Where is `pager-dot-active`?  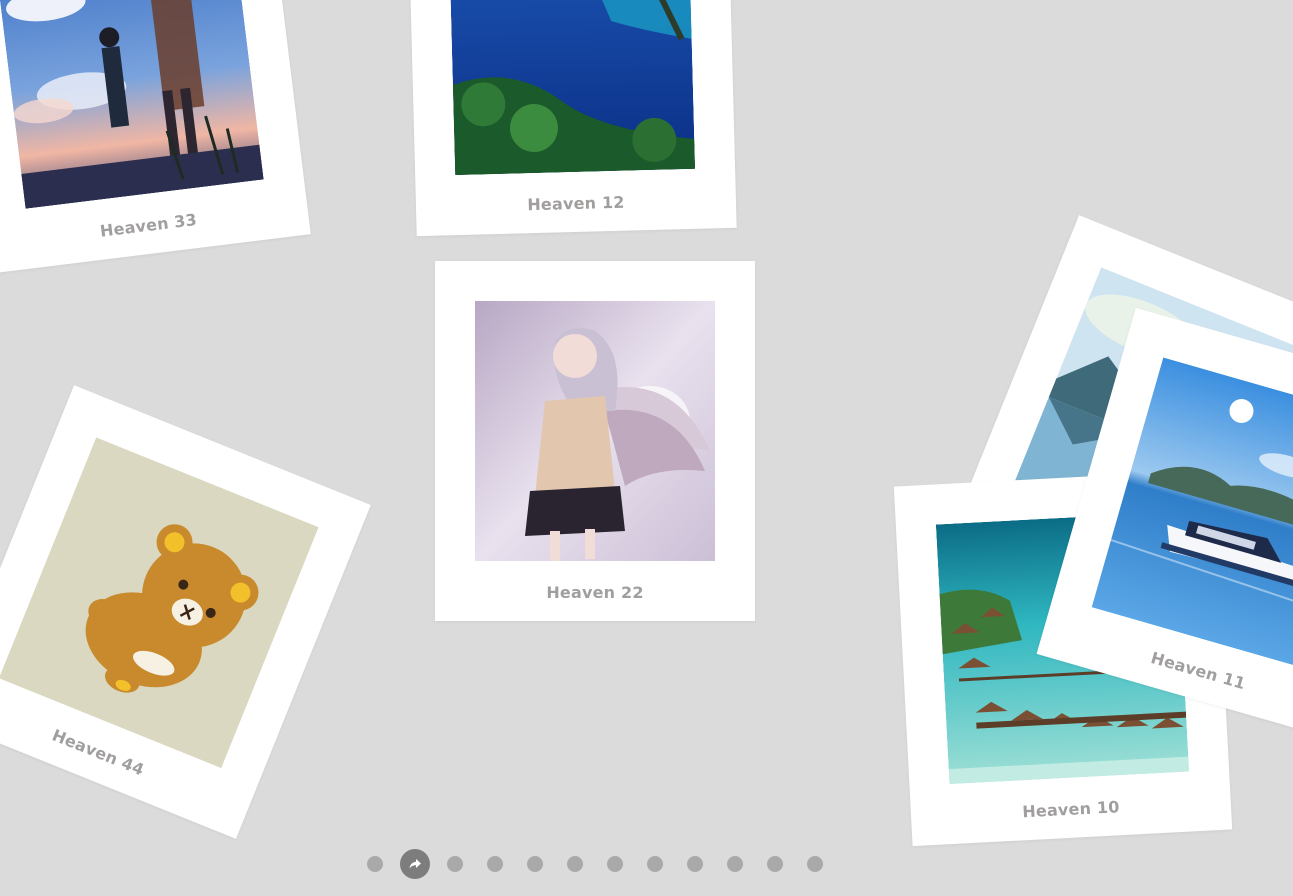 pager-dot-active is located at coordinates (415, 864).